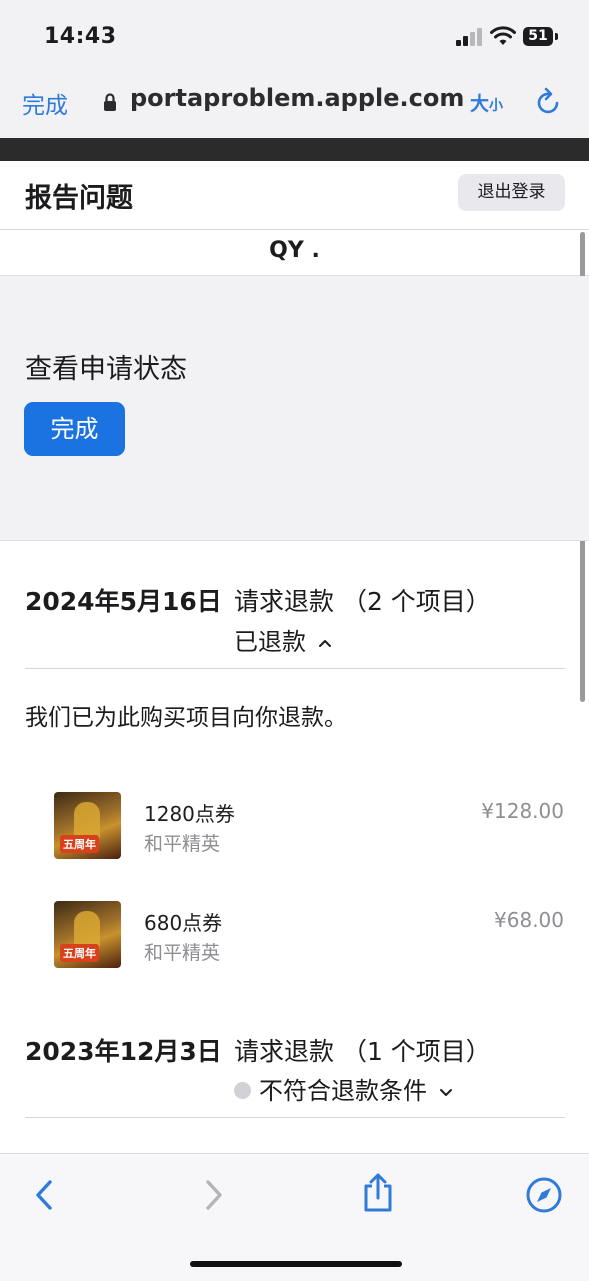  I want to click on battery-icon: 51, so click(540, 36).